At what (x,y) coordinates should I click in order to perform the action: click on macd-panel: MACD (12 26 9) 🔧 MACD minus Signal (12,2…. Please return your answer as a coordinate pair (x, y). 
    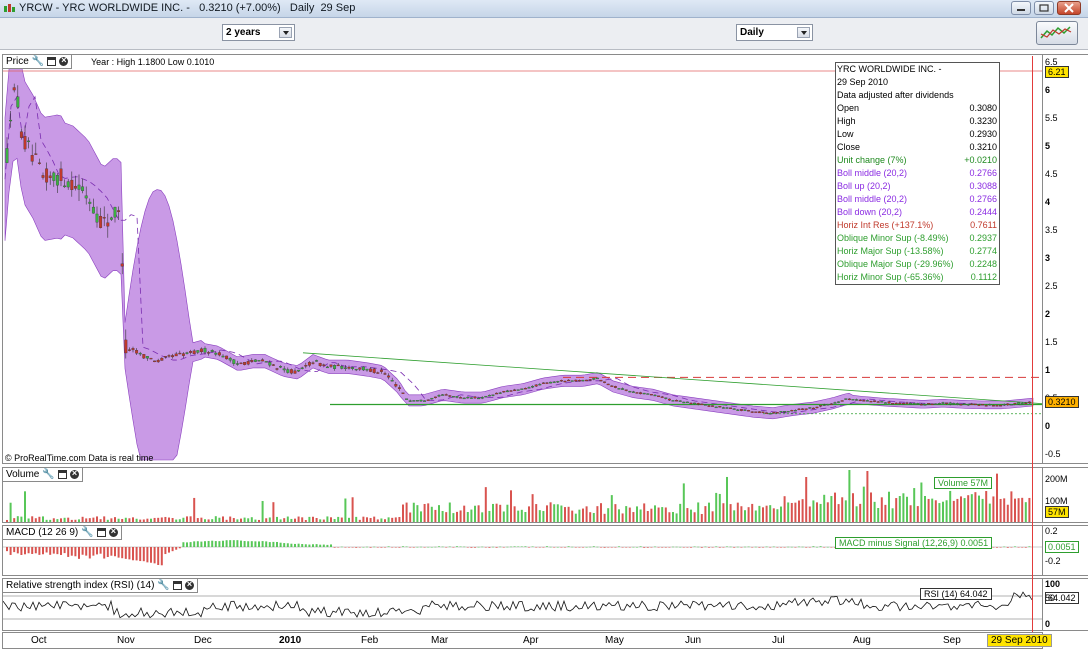
    Looking at the image, I should click on (522, 550).